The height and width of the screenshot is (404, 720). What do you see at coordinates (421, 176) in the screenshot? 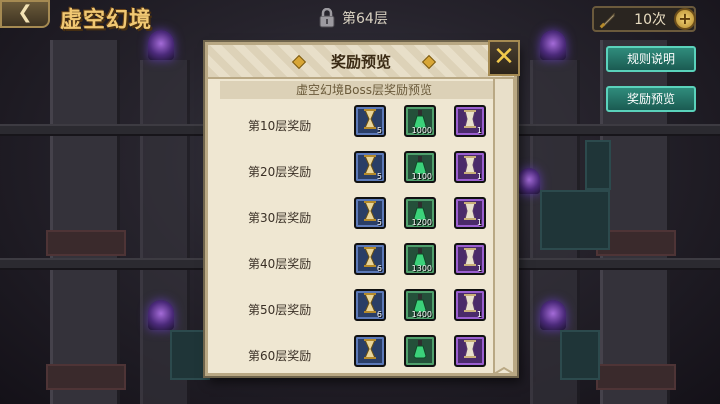
I see `reward-quantity: 1100` at bounding box center [421, 176].